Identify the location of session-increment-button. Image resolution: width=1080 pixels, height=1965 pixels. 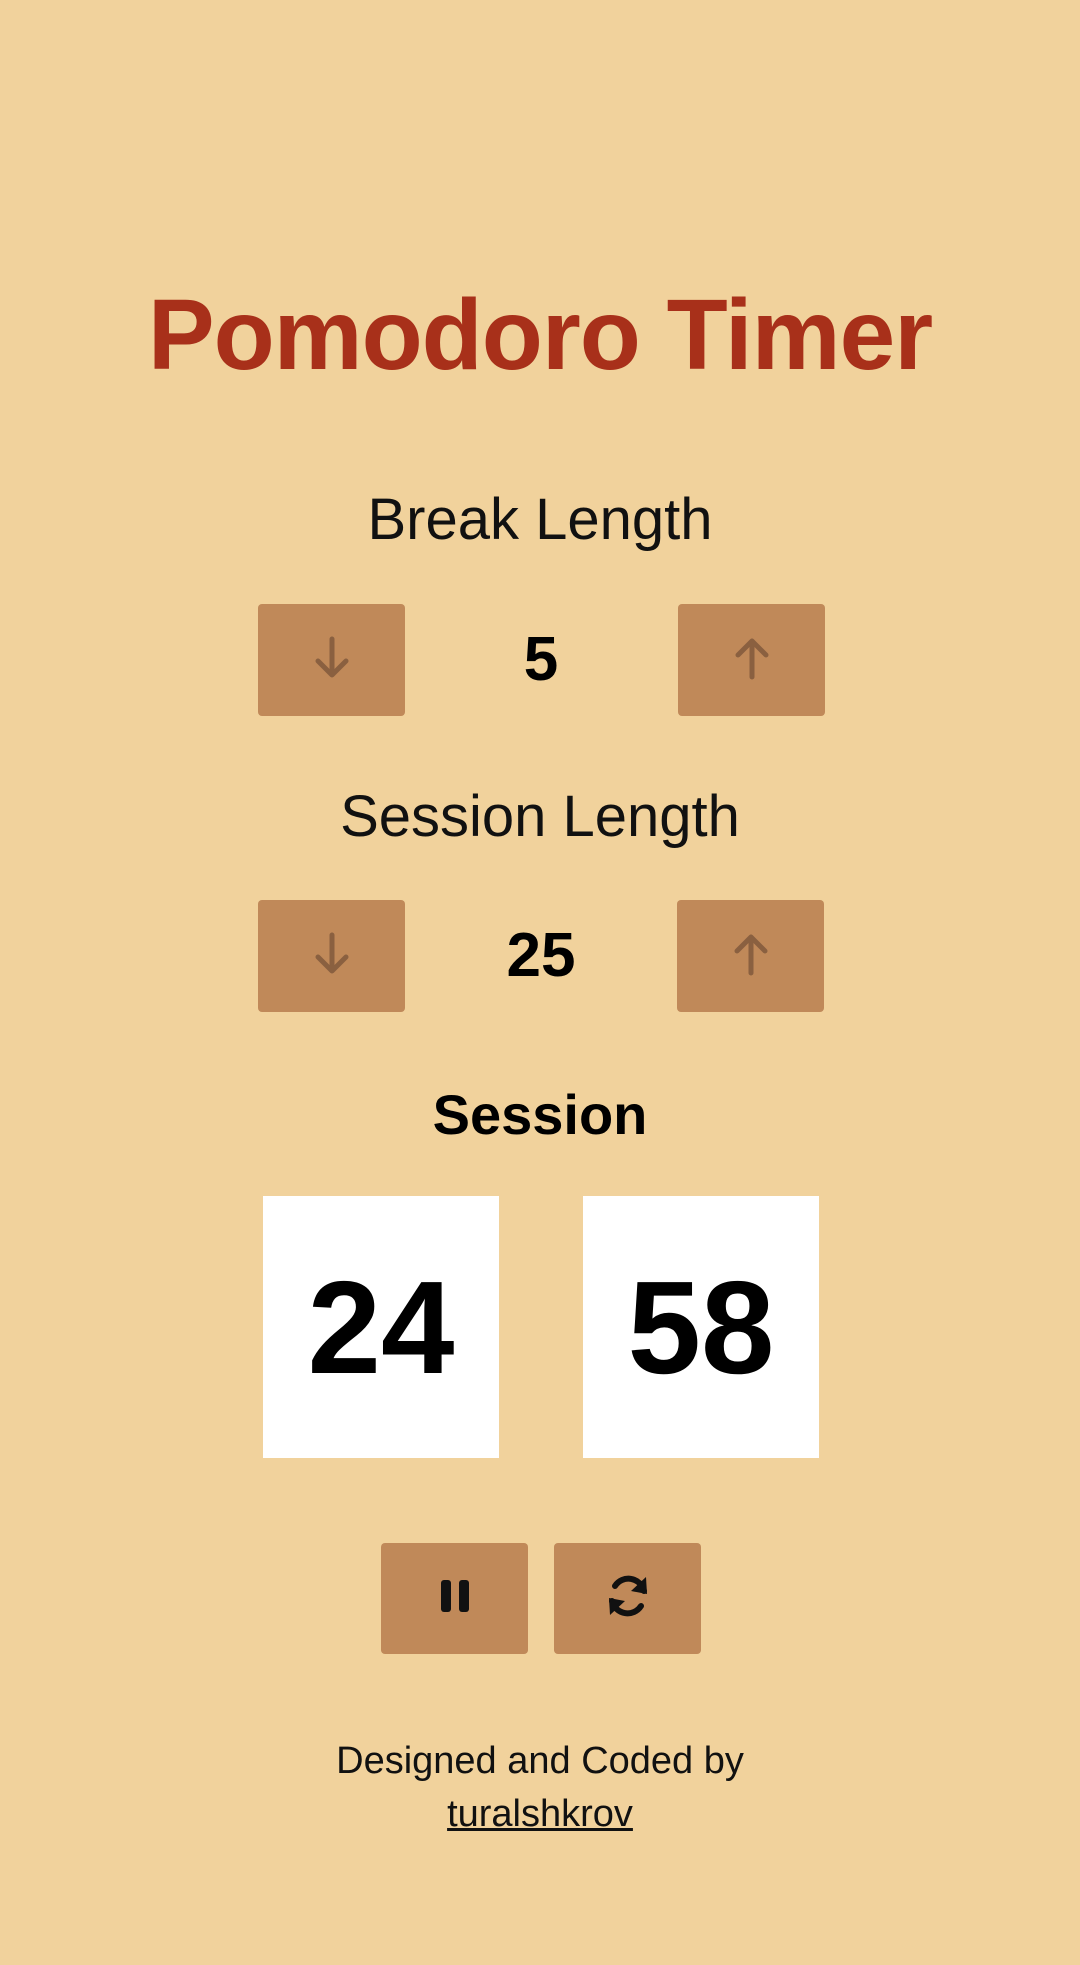
(750, 956).